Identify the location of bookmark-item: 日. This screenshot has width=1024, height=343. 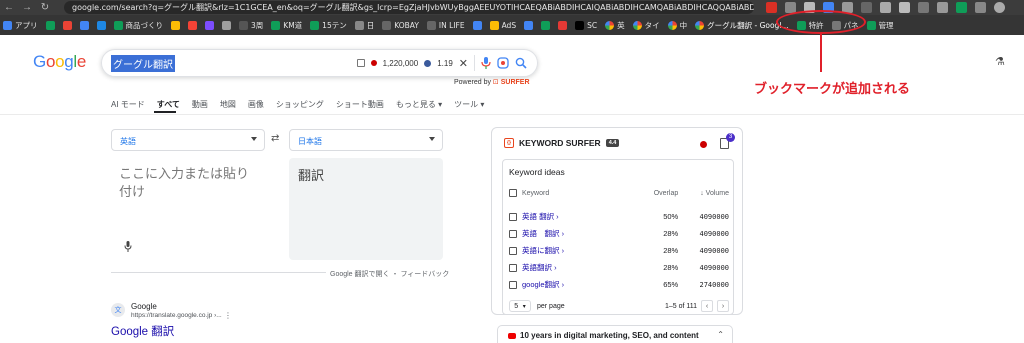
(364, 25).